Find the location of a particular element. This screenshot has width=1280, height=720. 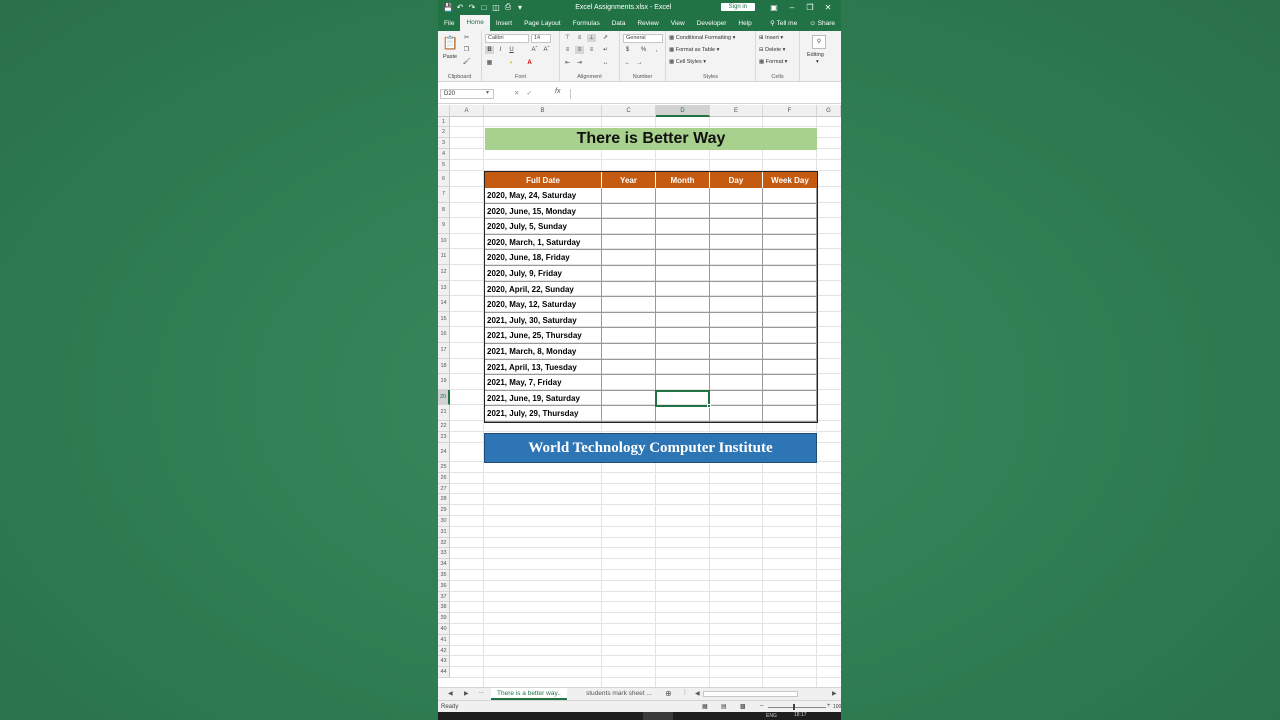

row-header: 35 is located at coordinates (444, 575).